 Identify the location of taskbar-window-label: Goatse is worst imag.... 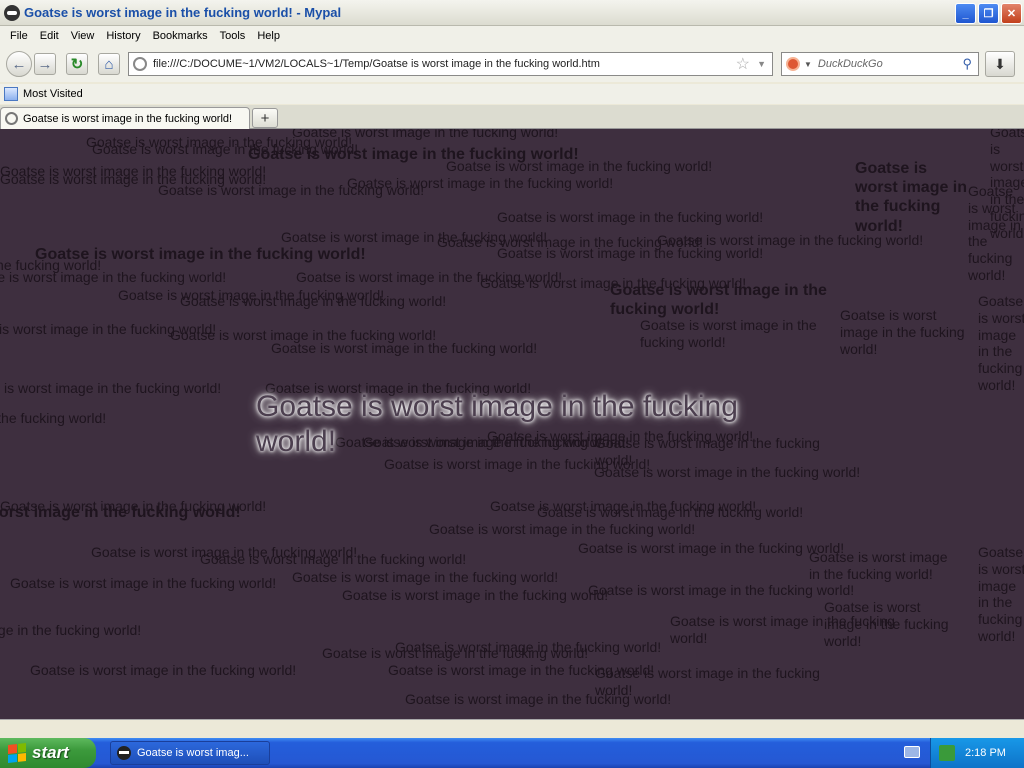
(193, 753).